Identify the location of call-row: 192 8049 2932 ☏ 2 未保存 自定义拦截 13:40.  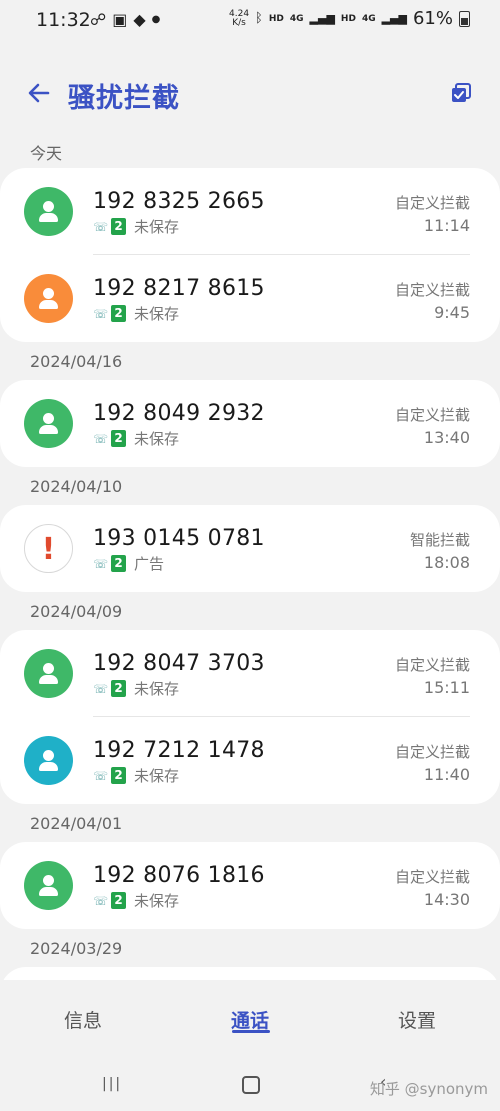
(250, 423).